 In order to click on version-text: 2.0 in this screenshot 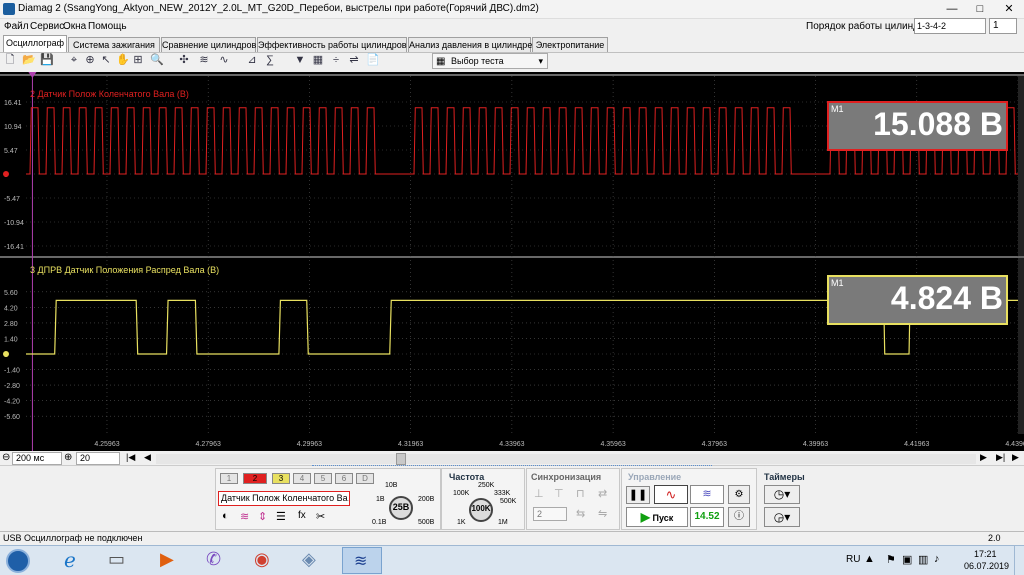, I will do `click(994, 538)`.